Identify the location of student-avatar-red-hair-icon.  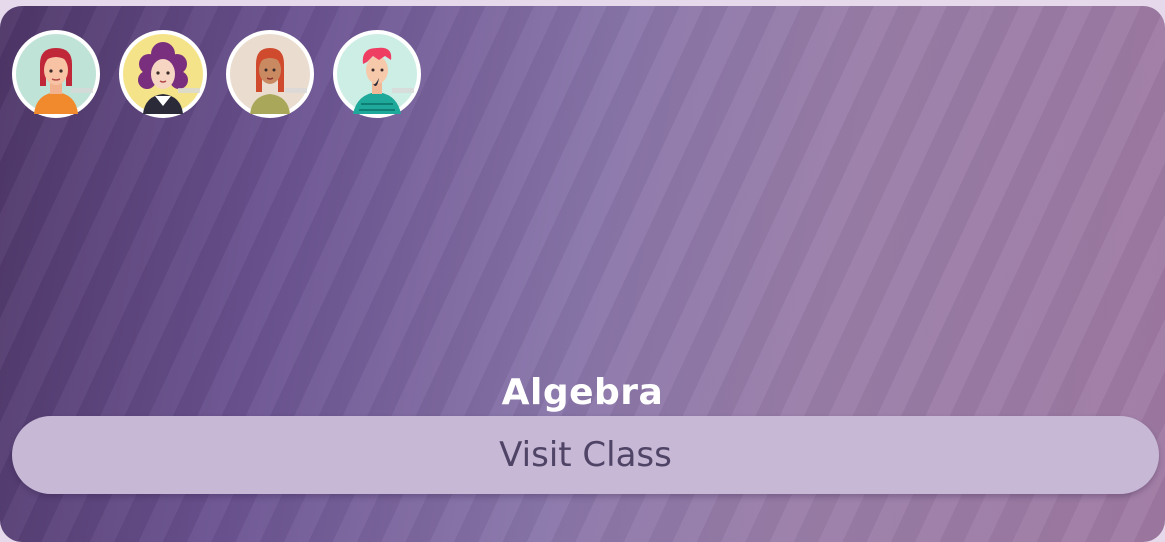
(56, 74).